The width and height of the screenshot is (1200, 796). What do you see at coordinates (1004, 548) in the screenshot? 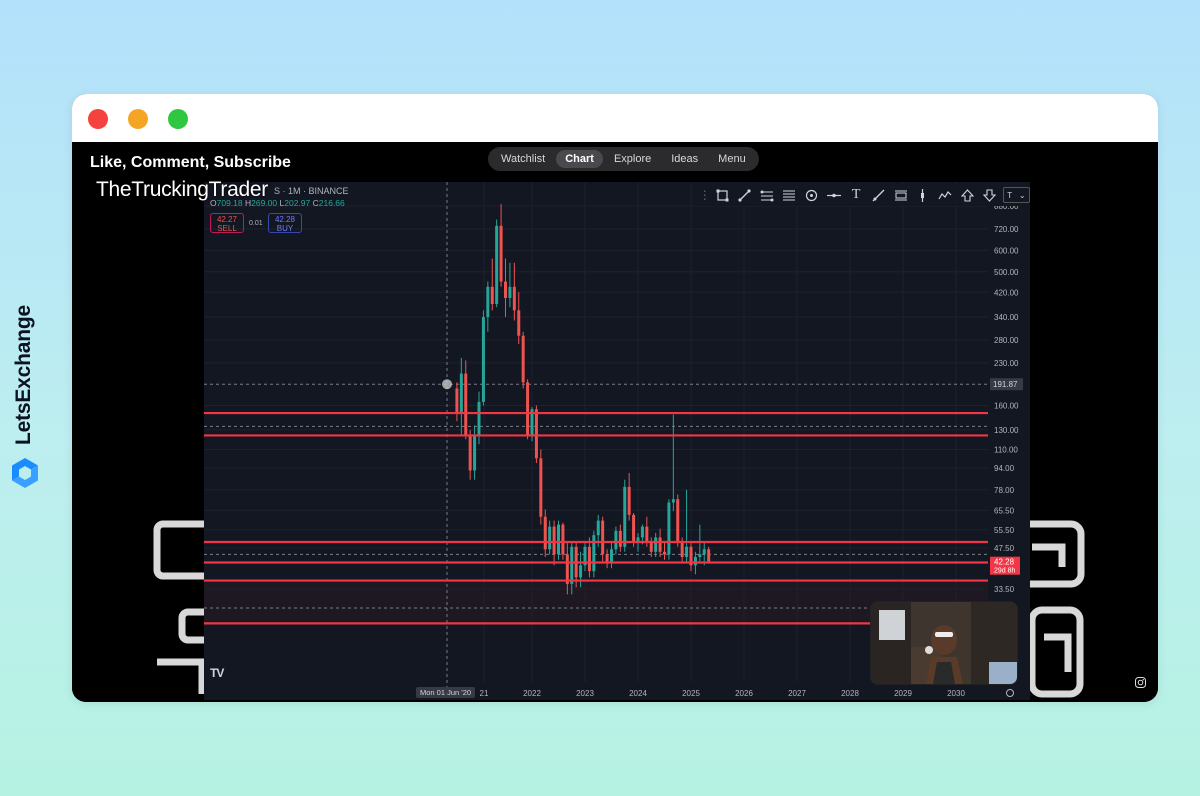
I see `y-axis-tick-label: 47.50` at bounding box center [1004, 548].